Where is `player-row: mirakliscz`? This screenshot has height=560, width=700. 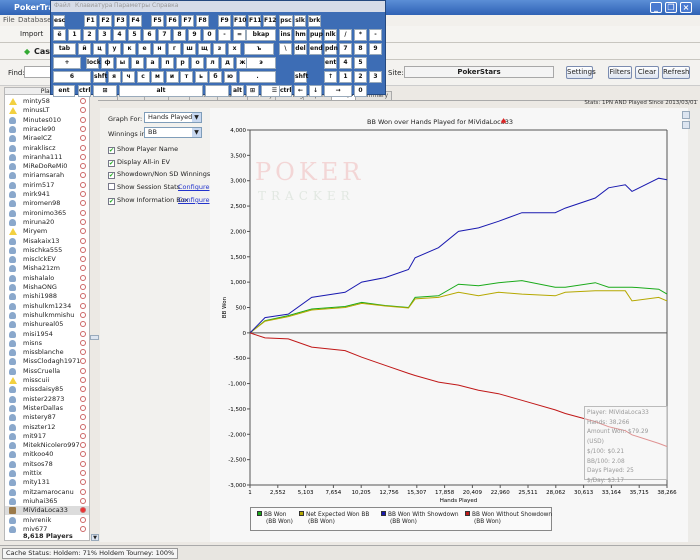
player-row: mirakliscz is located at coordinates (47, 148).